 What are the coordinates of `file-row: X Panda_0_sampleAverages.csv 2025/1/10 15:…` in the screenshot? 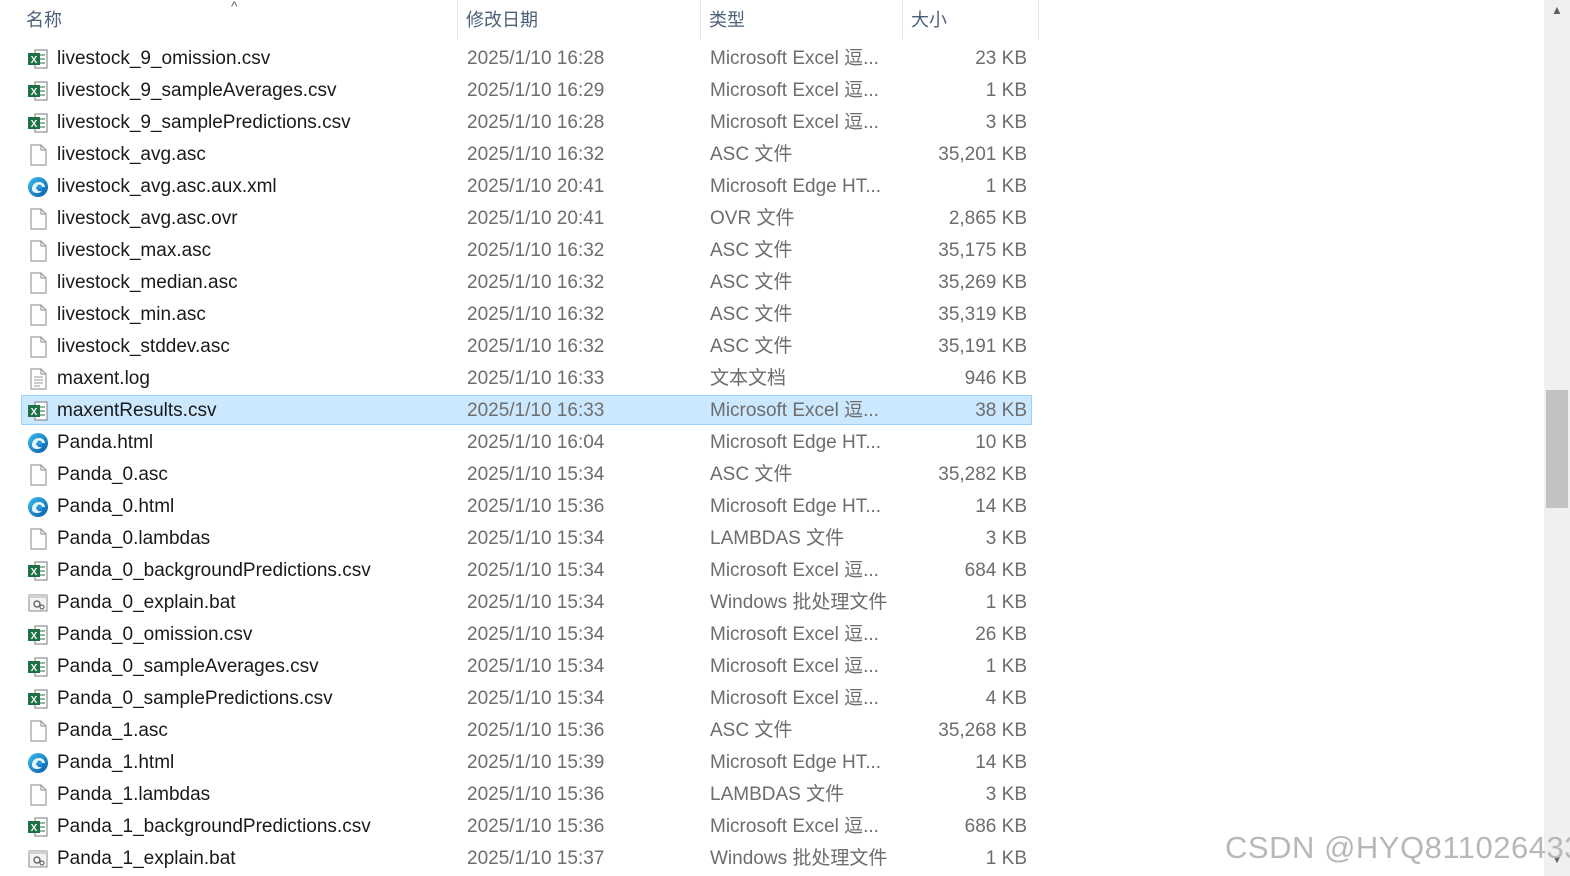 It's located at (520, 667).